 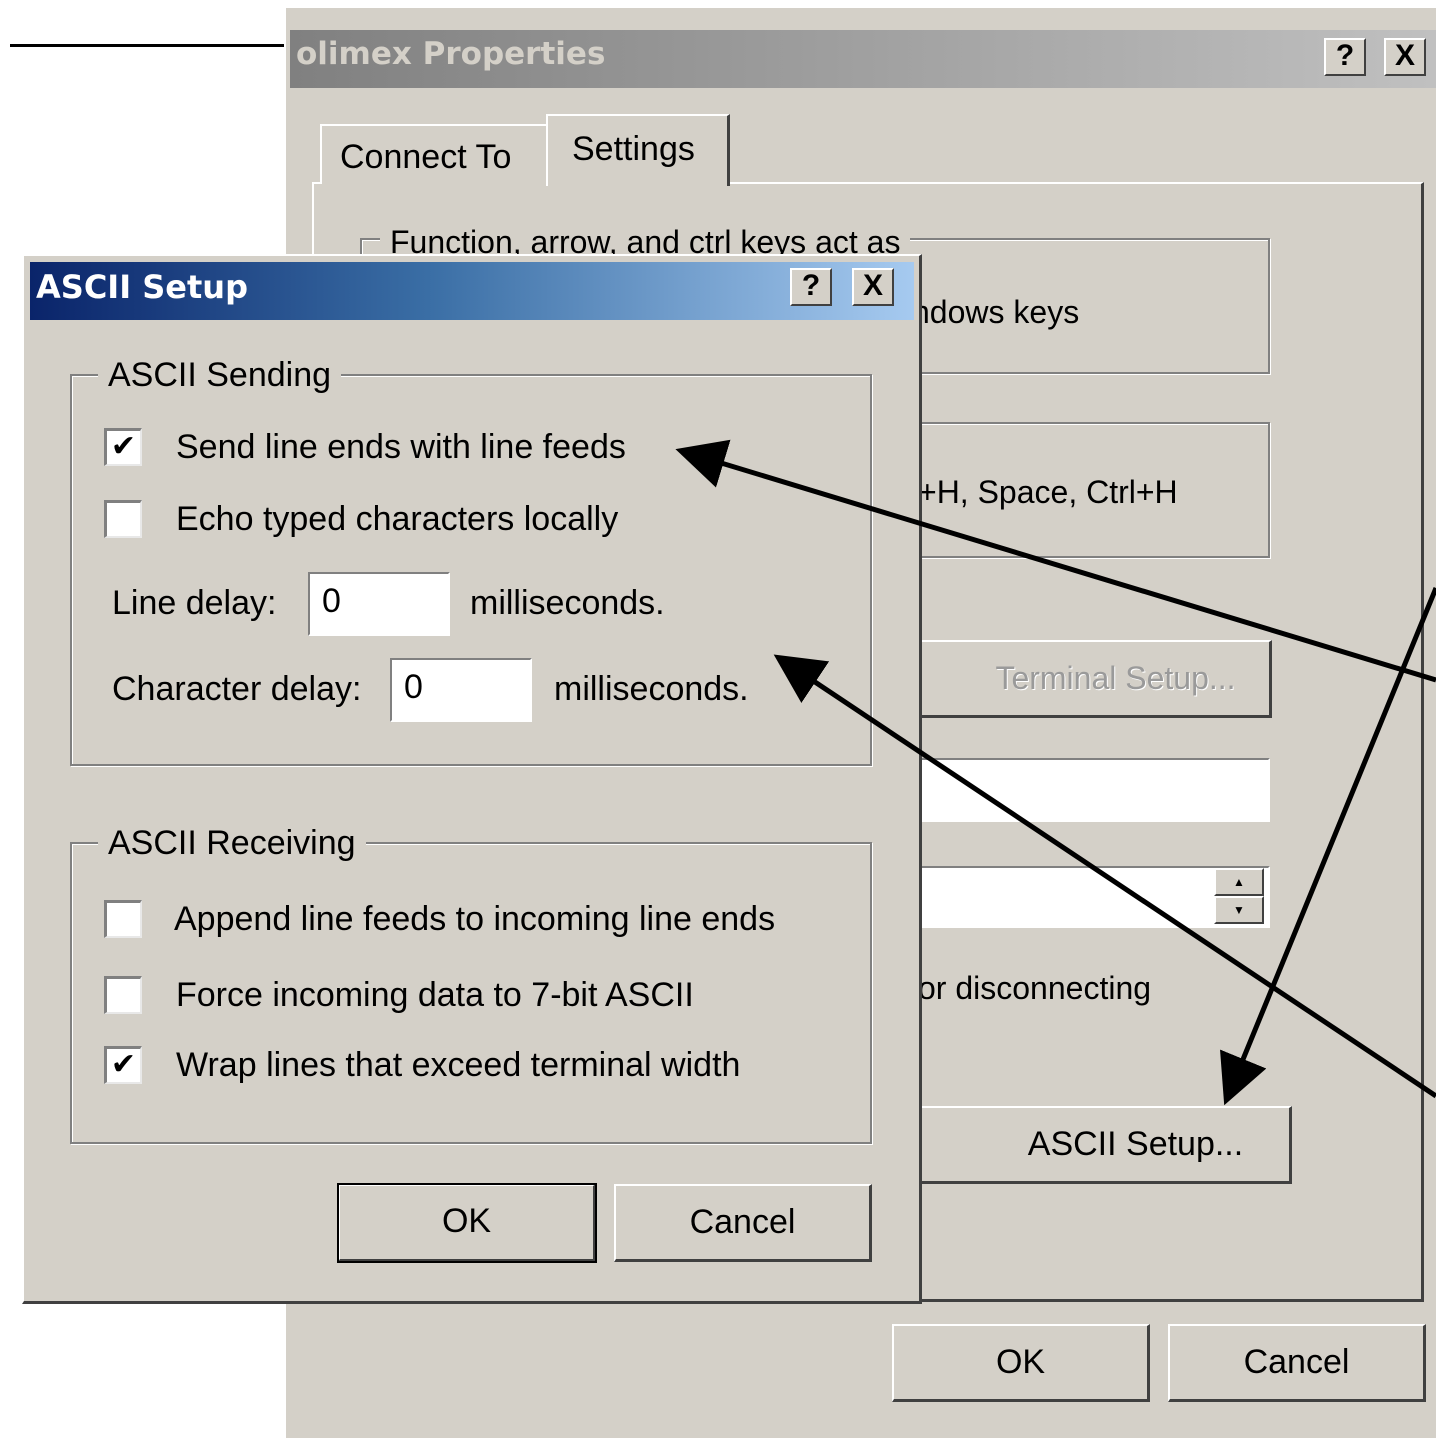 I want to click on arrow-to-ascii-setup-button, so click(x=1328, y=846).